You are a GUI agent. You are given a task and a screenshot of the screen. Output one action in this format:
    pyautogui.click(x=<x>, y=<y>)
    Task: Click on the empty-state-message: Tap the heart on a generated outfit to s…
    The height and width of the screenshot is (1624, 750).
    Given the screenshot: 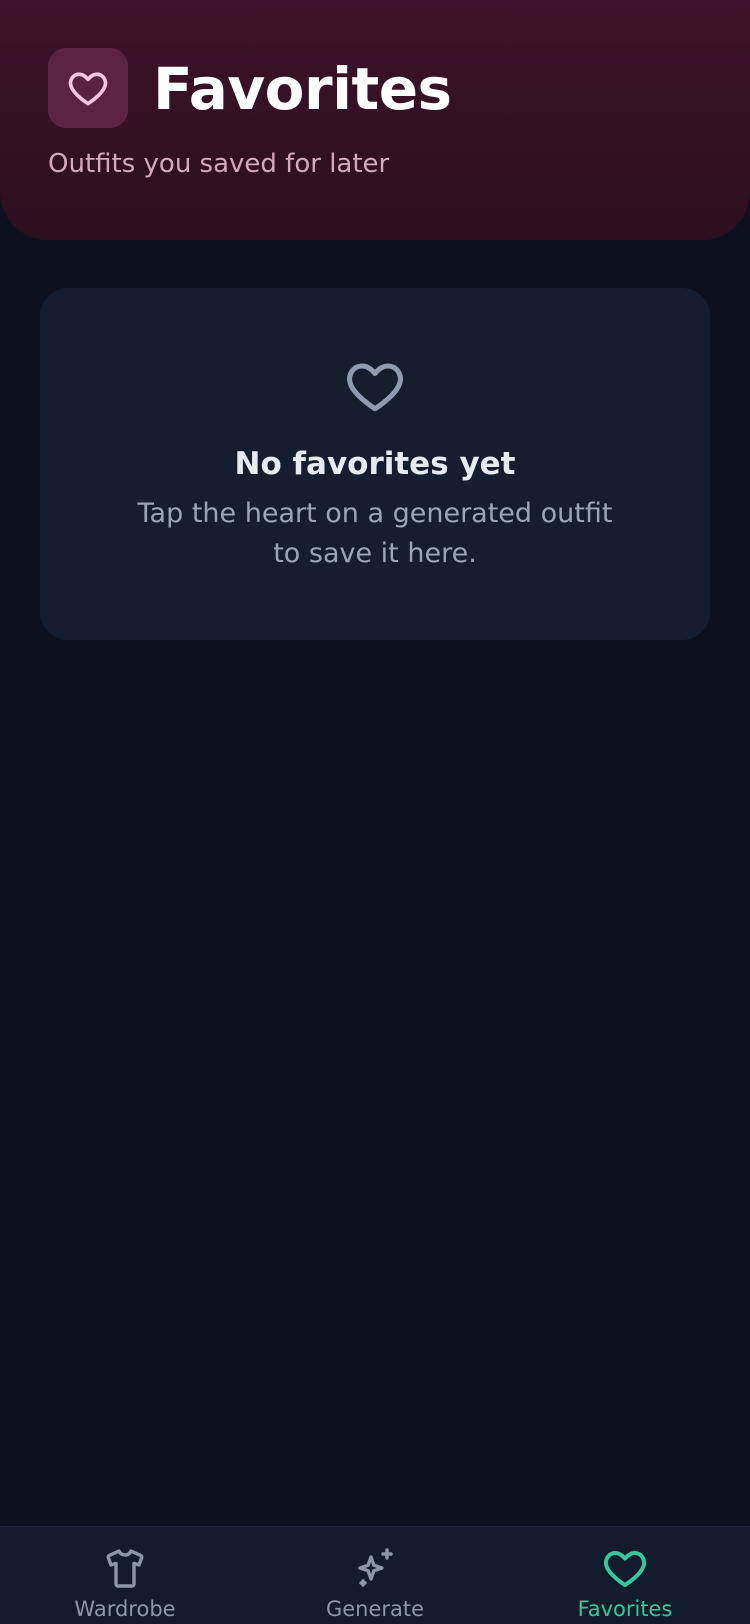 What is the action you would take?
    pyautogui.click(x=375, y=533)
    